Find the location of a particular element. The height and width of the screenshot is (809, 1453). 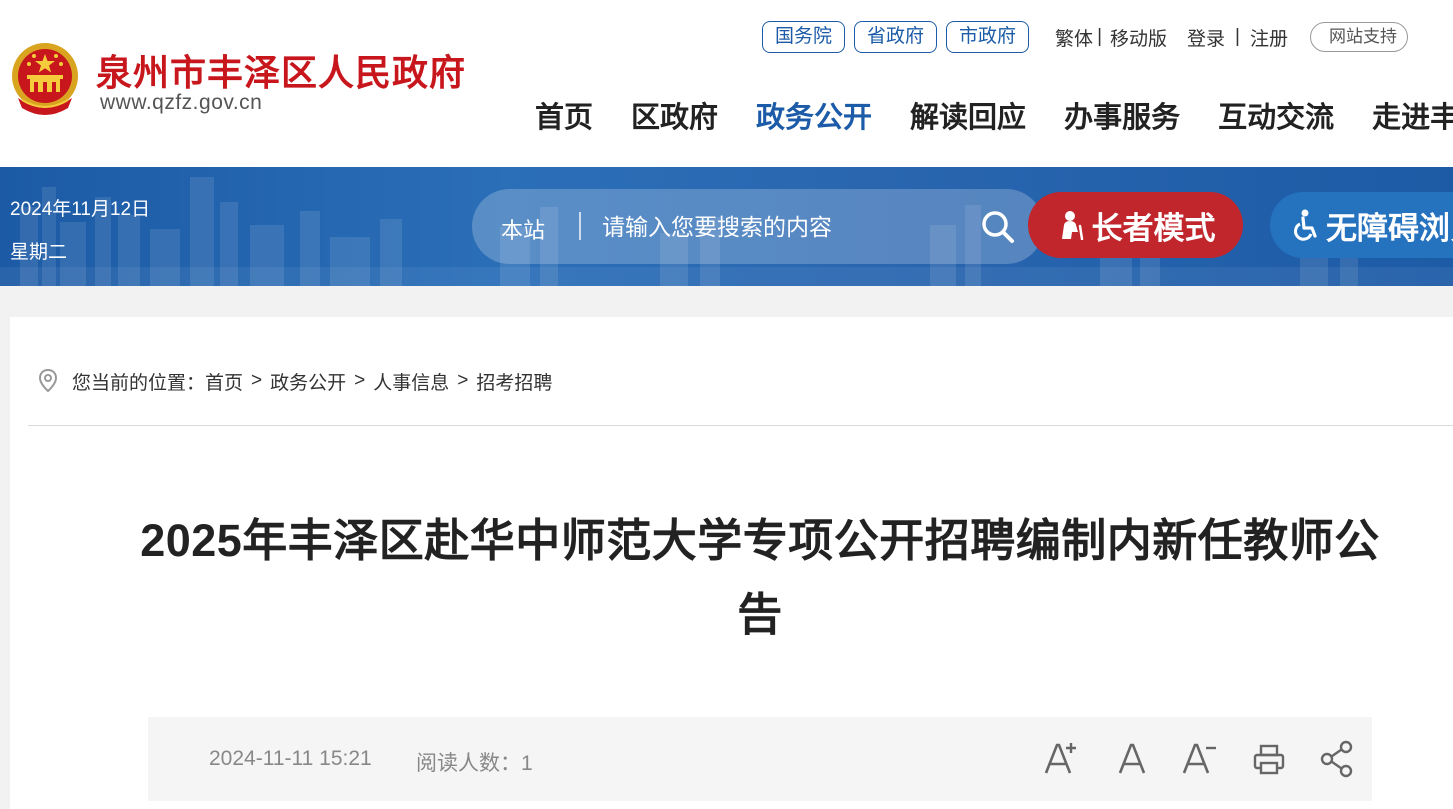

login-link: 登录 is located at coordinates (1206, 37).